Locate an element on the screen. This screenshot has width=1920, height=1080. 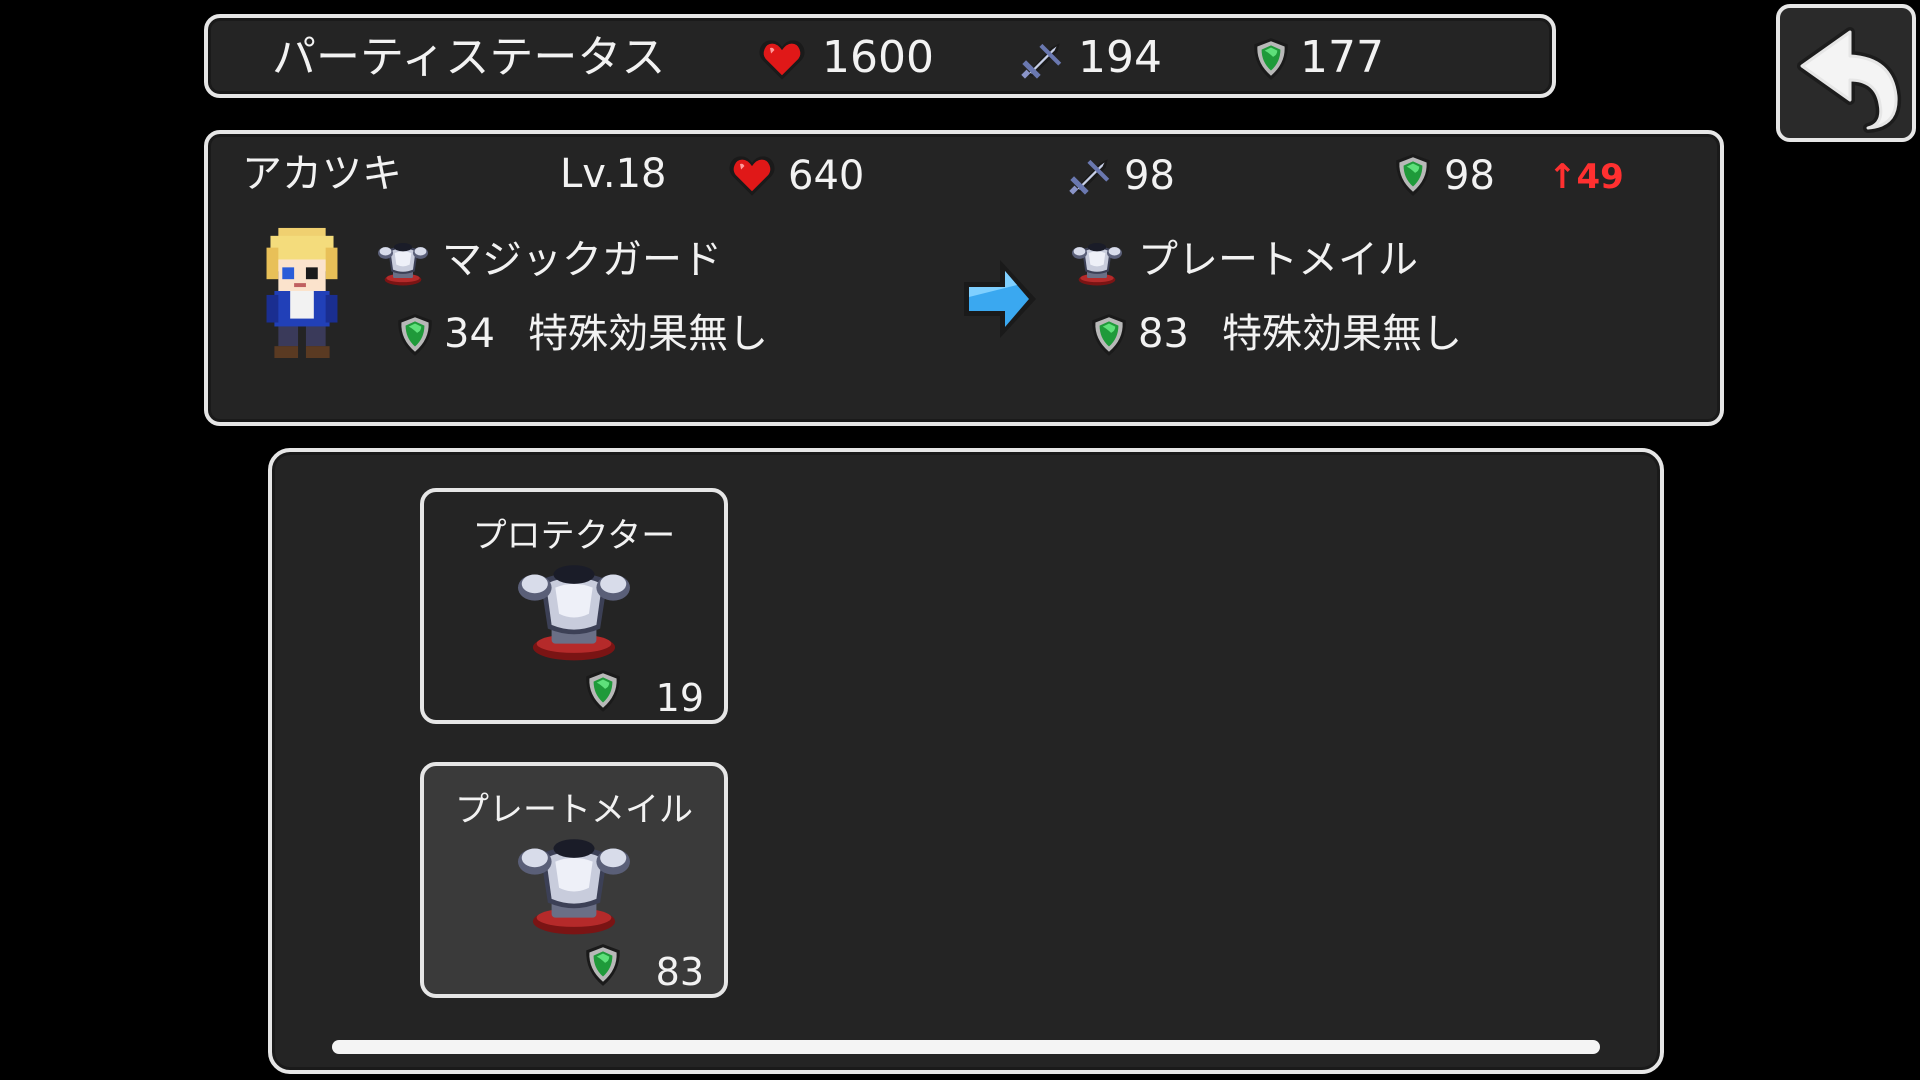
item-defense: 19 is located at coordinates (679, 698).